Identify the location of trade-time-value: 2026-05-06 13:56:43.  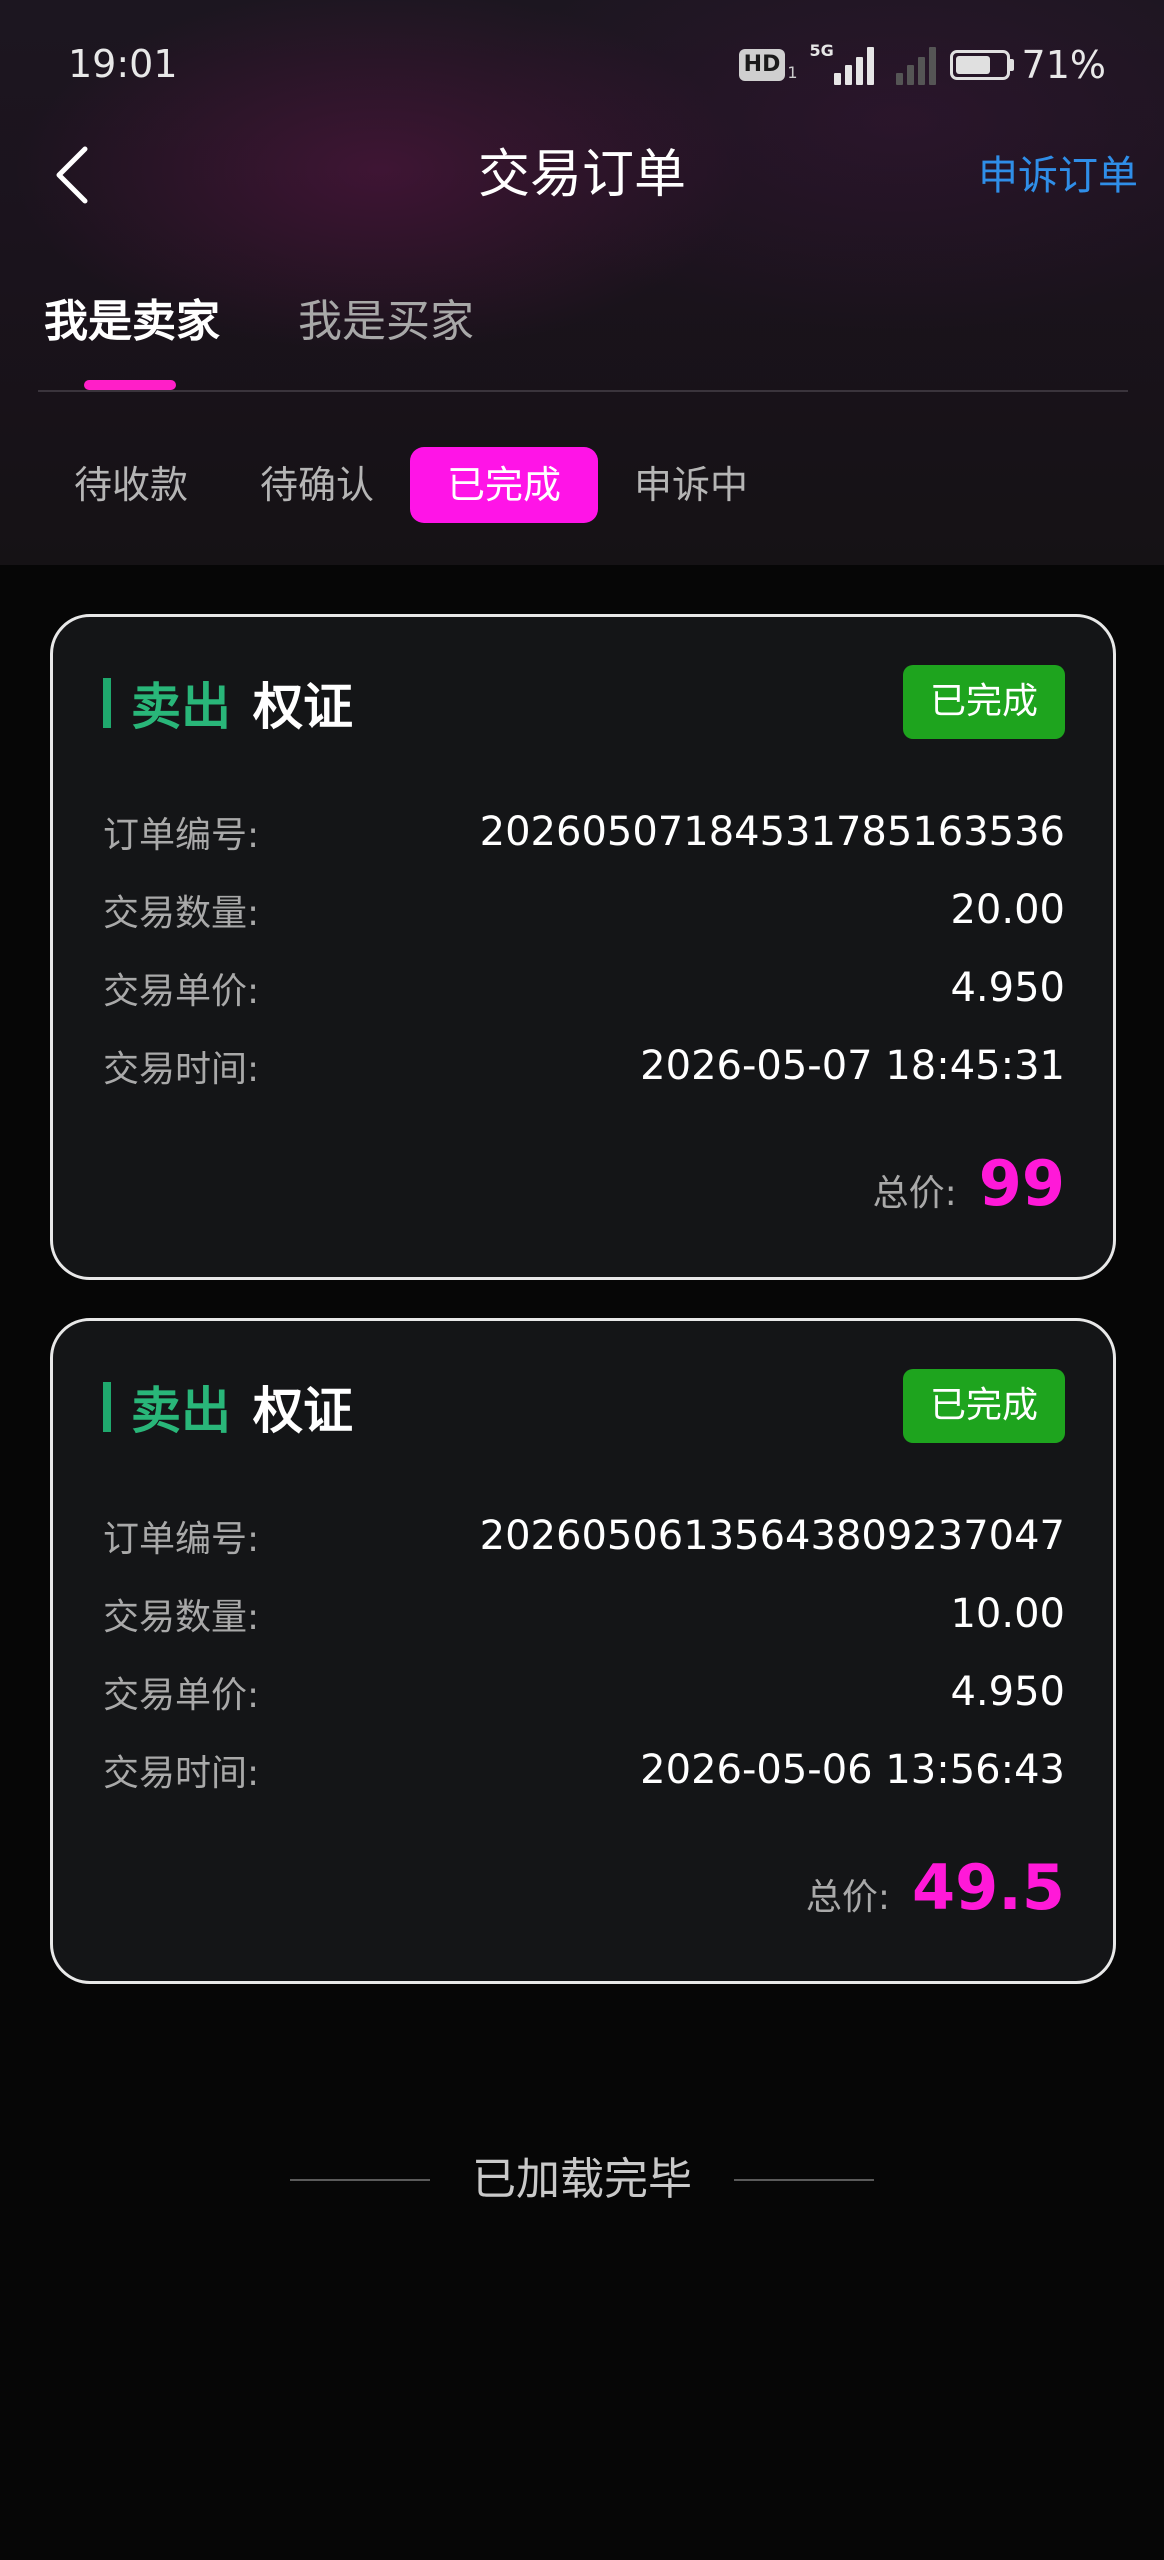
(852, 1770).